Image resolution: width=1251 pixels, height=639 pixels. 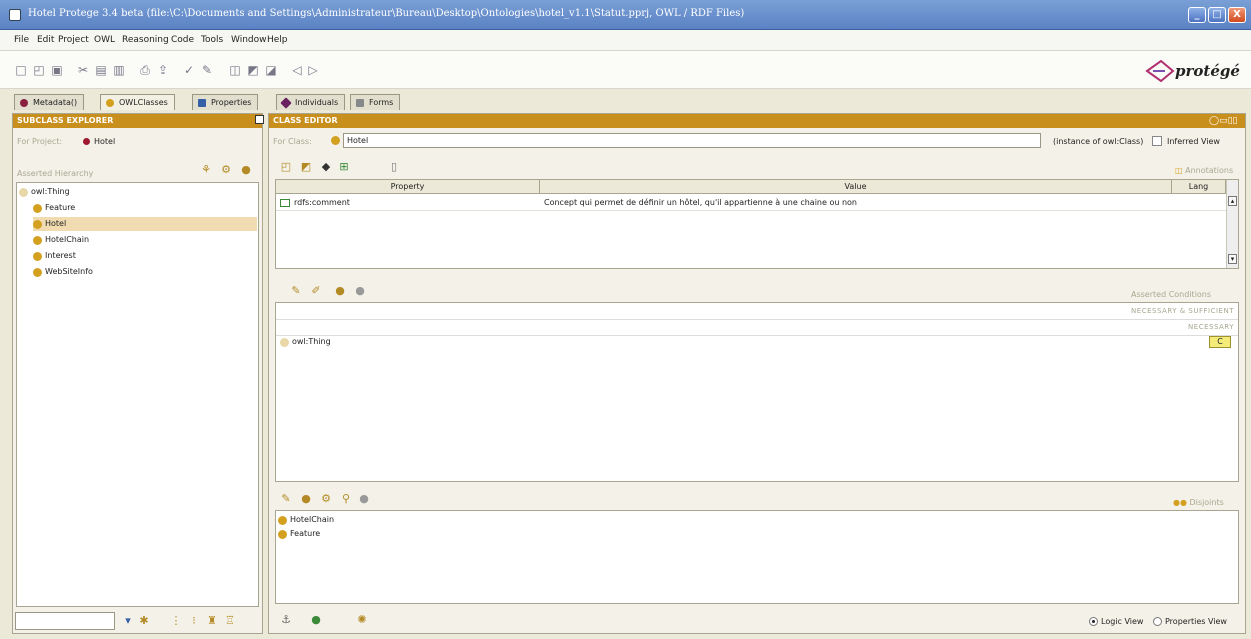 What do you see at coordinates (1199, 187) in the screenshot?
I see `column-header-lang: Lang` at bounding box center [1199, 187].